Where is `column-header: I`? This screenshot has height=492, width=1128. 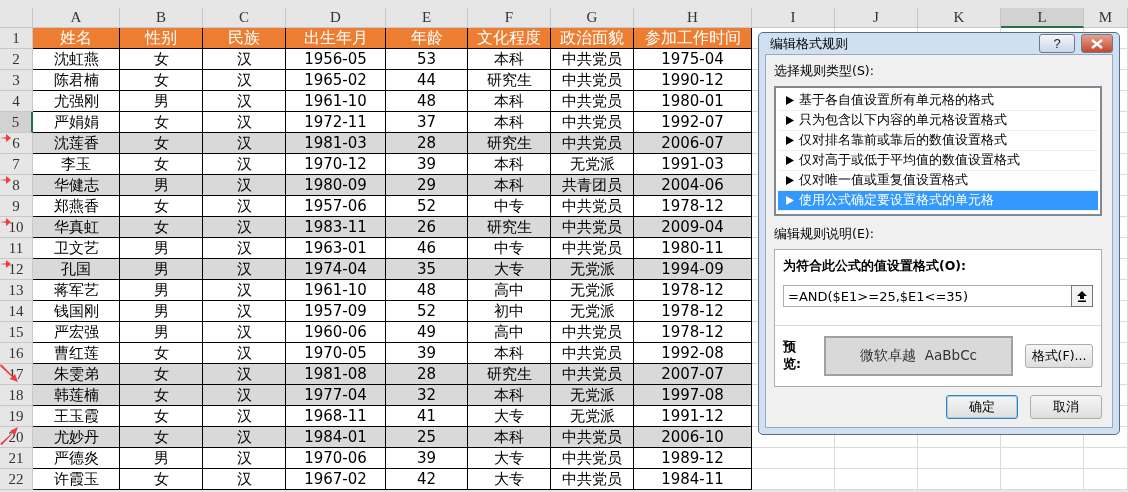
column-header: I is located at coordinates (793, 18).